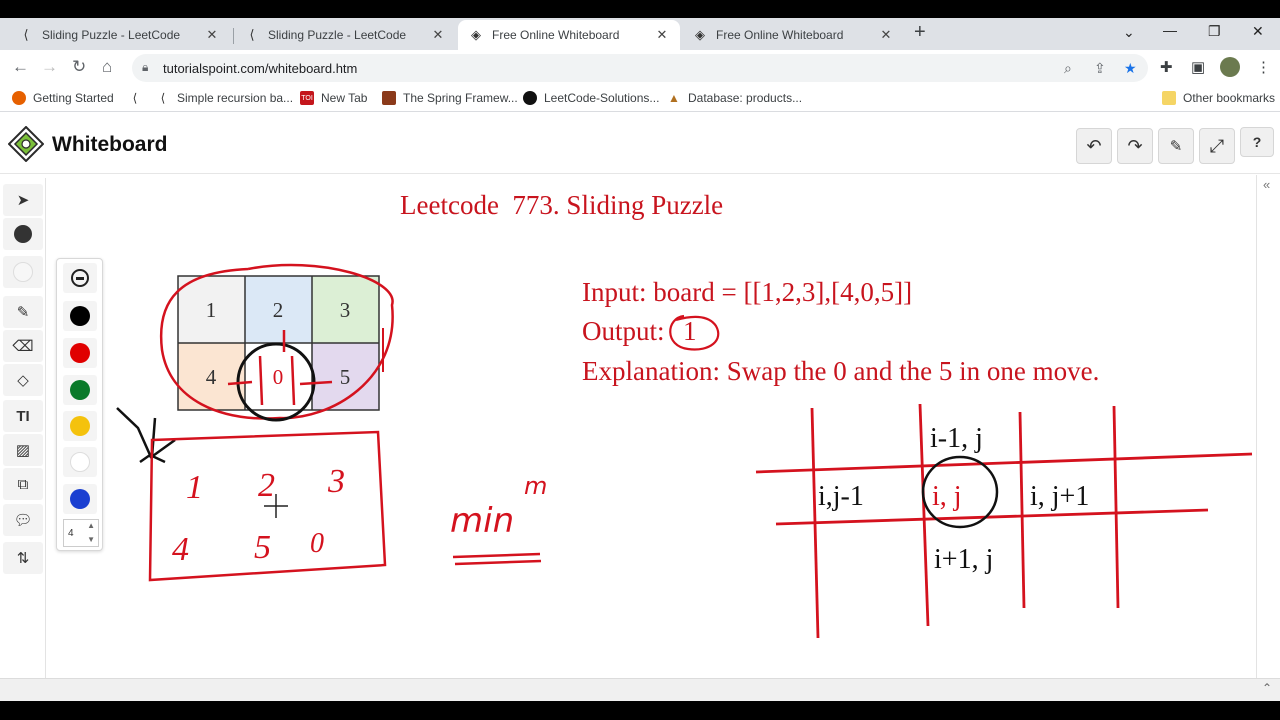  What do you see at coordinates (345, 377) in the screenshot?
I see `grid-cell-value: 5` at bounding box center [345, 377].